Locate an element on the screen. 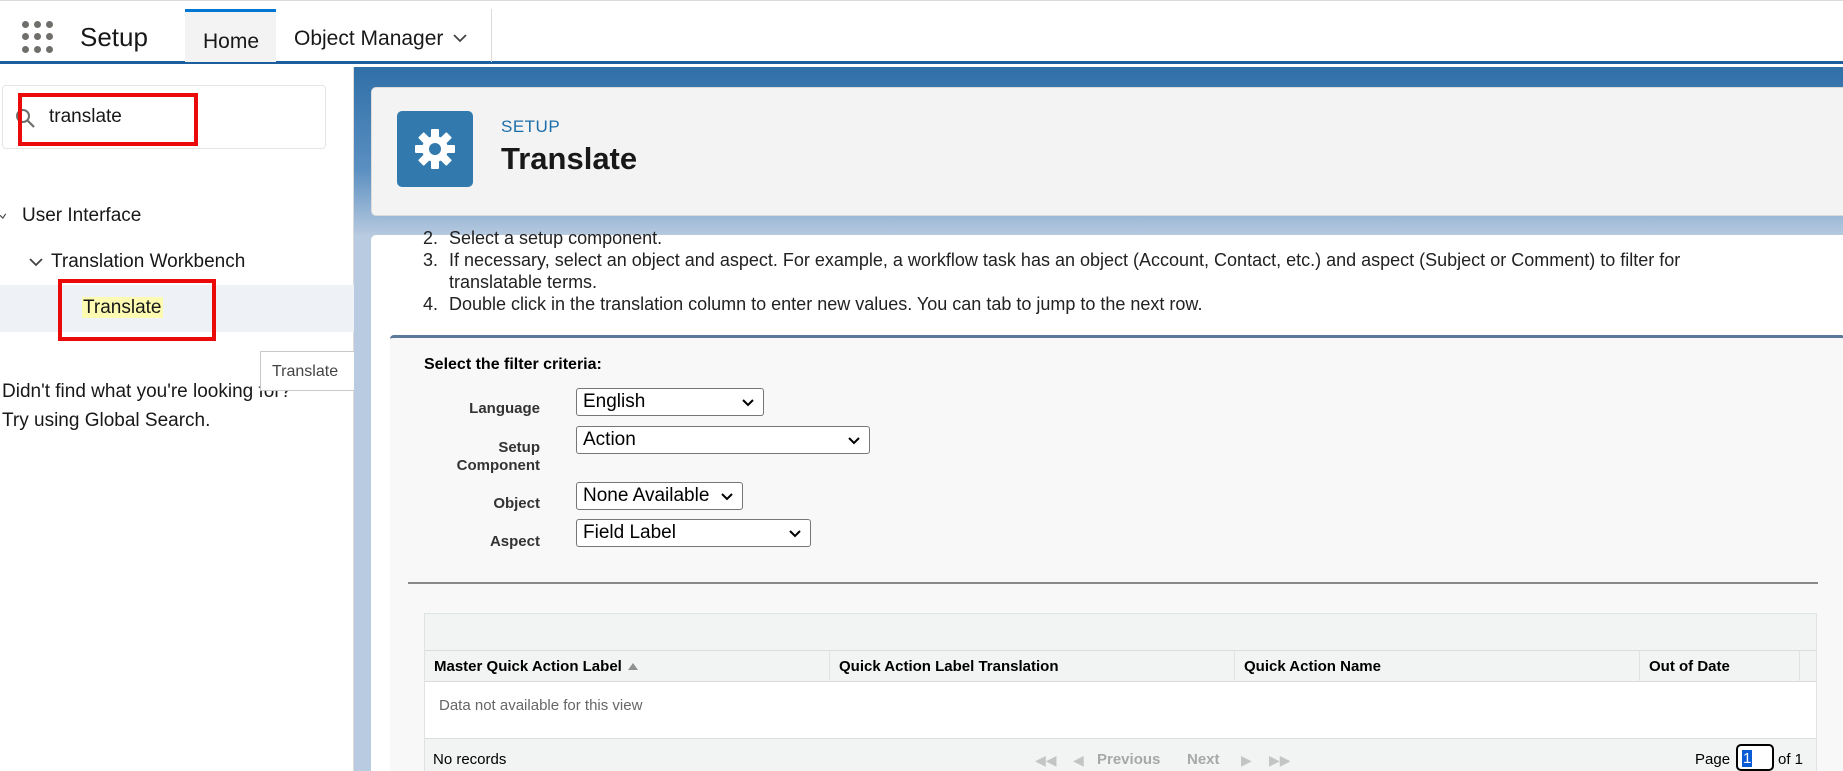 This screenshot has height=771, width=1843. column-header-out-of-date: Out of Date is located at coordinates (1720, 666).